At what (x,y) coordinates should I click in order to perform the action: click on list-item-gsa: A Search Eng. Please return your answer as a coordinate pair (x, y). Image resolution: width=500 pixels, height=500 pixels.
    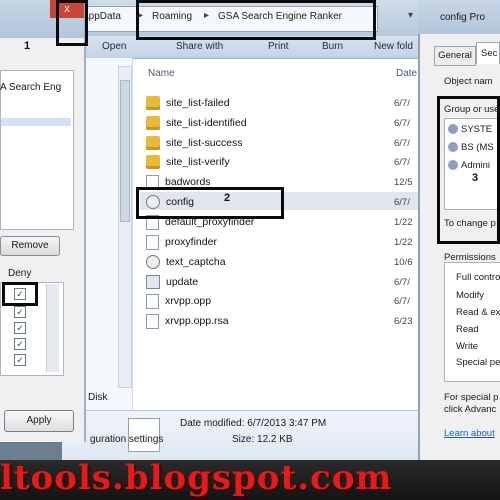
    Looking at the image, I should click on (30, 87).